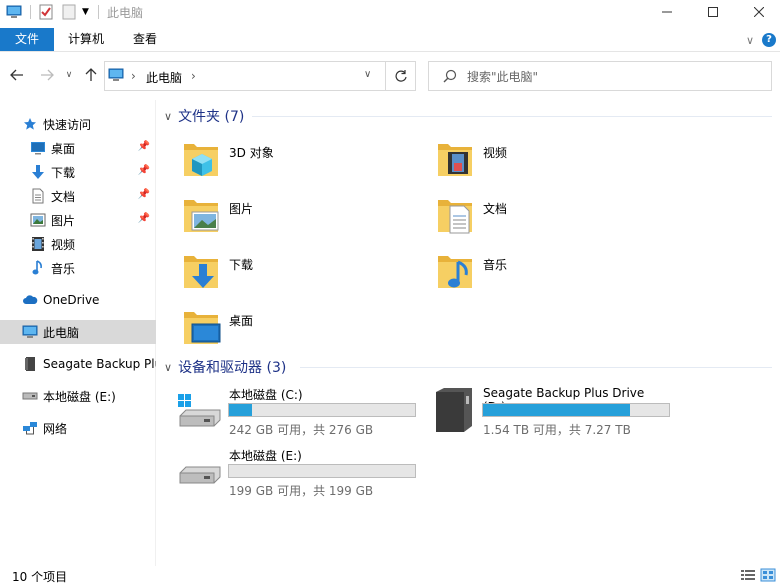 This screenshot has width=780, height=585. I want to click on window-title: 此电脑, so click(125, 13).